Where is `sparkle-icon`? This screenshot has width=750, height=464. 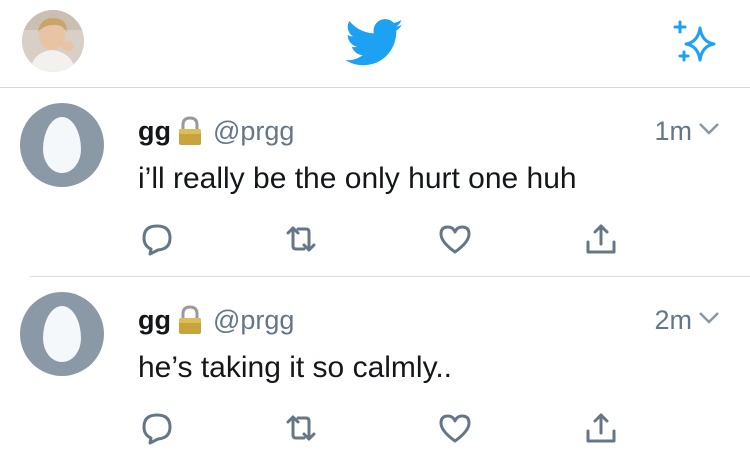 sparkle-icon is located at coordinates (695, 42).